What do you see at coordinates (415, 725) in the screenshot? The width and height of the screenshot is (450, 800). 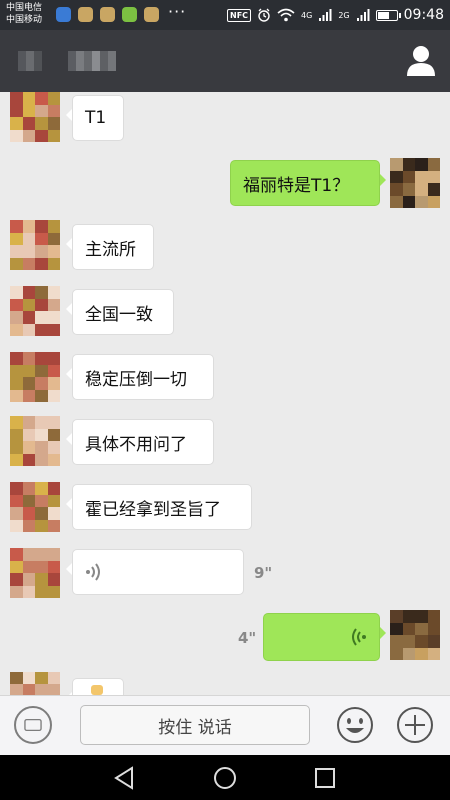 I see `plus-circle-icon` at bounding box center [415, 725].